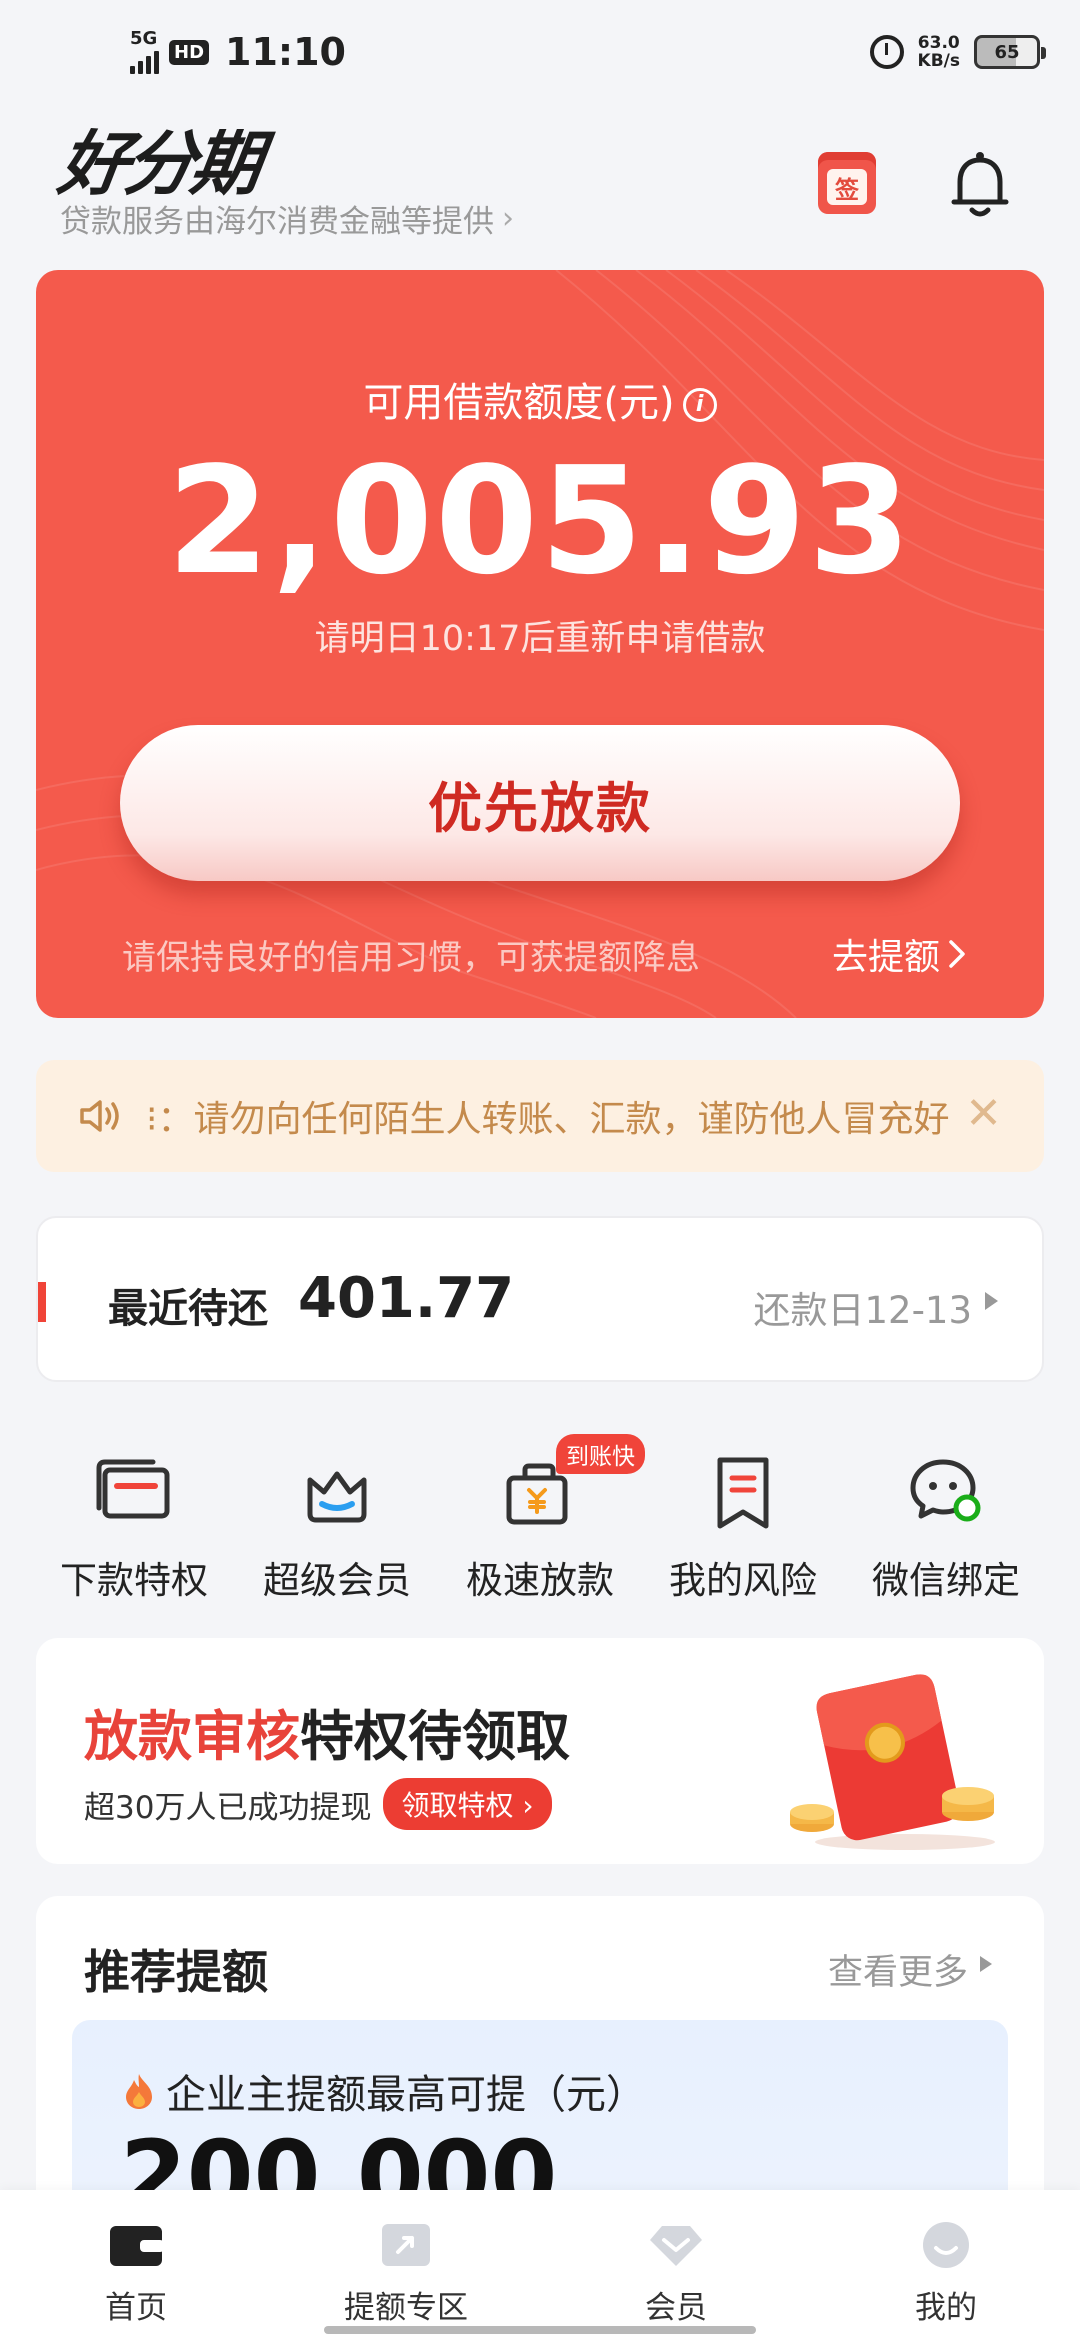 This screenshot has height=2340, width=1080. I want to click on arrow-card-icon, so click(406, 2245).